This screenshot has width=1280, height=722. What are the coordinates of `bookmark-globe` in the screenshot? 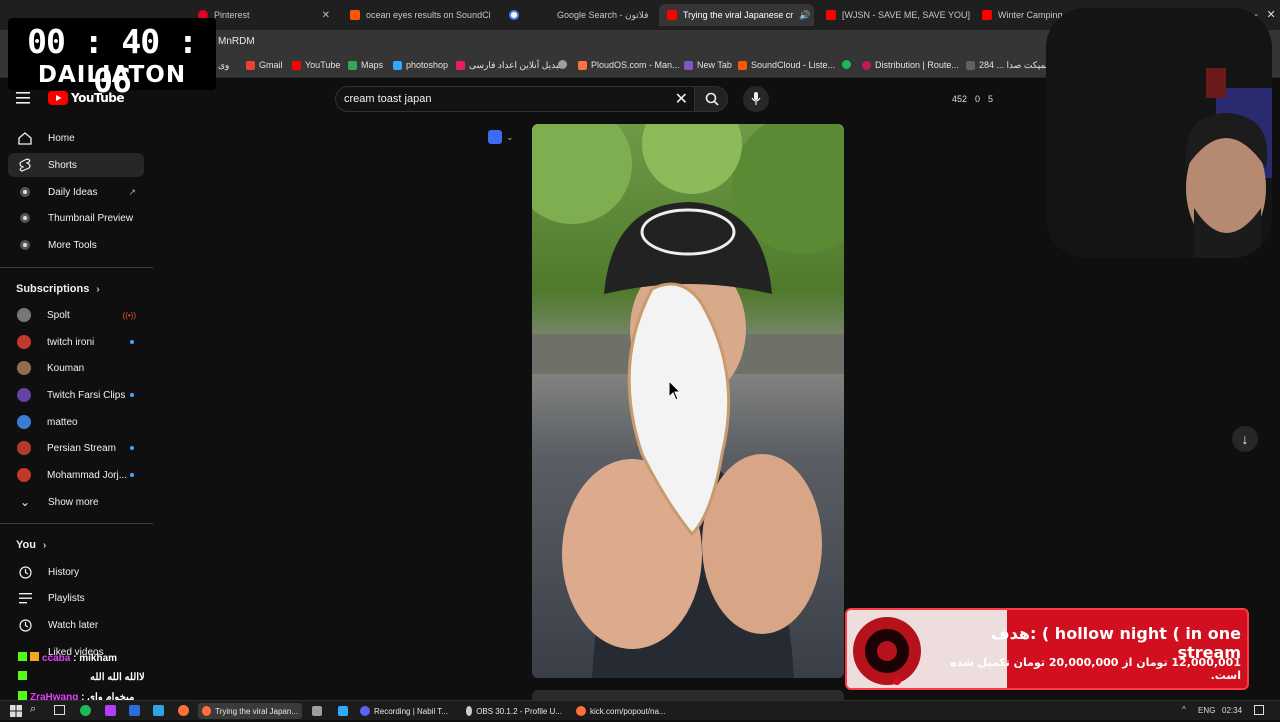 It's located at (562, 64).